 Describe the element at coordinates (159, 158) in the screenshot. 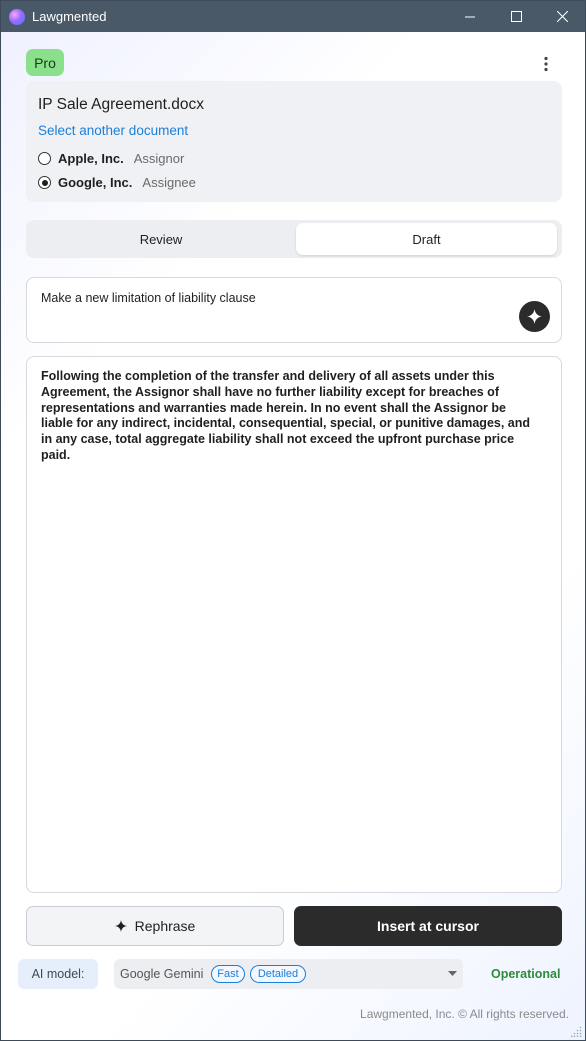

I see `party-role: Assignor` at that location.